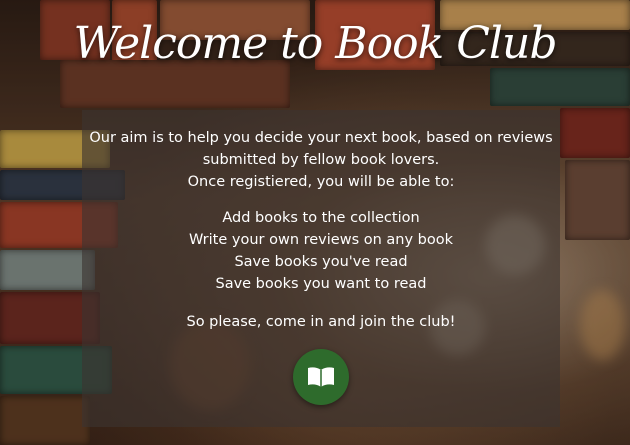 This screenshot has width=630, height=445. I want to click on feature-item: Save books you've read, so click(321, 262).